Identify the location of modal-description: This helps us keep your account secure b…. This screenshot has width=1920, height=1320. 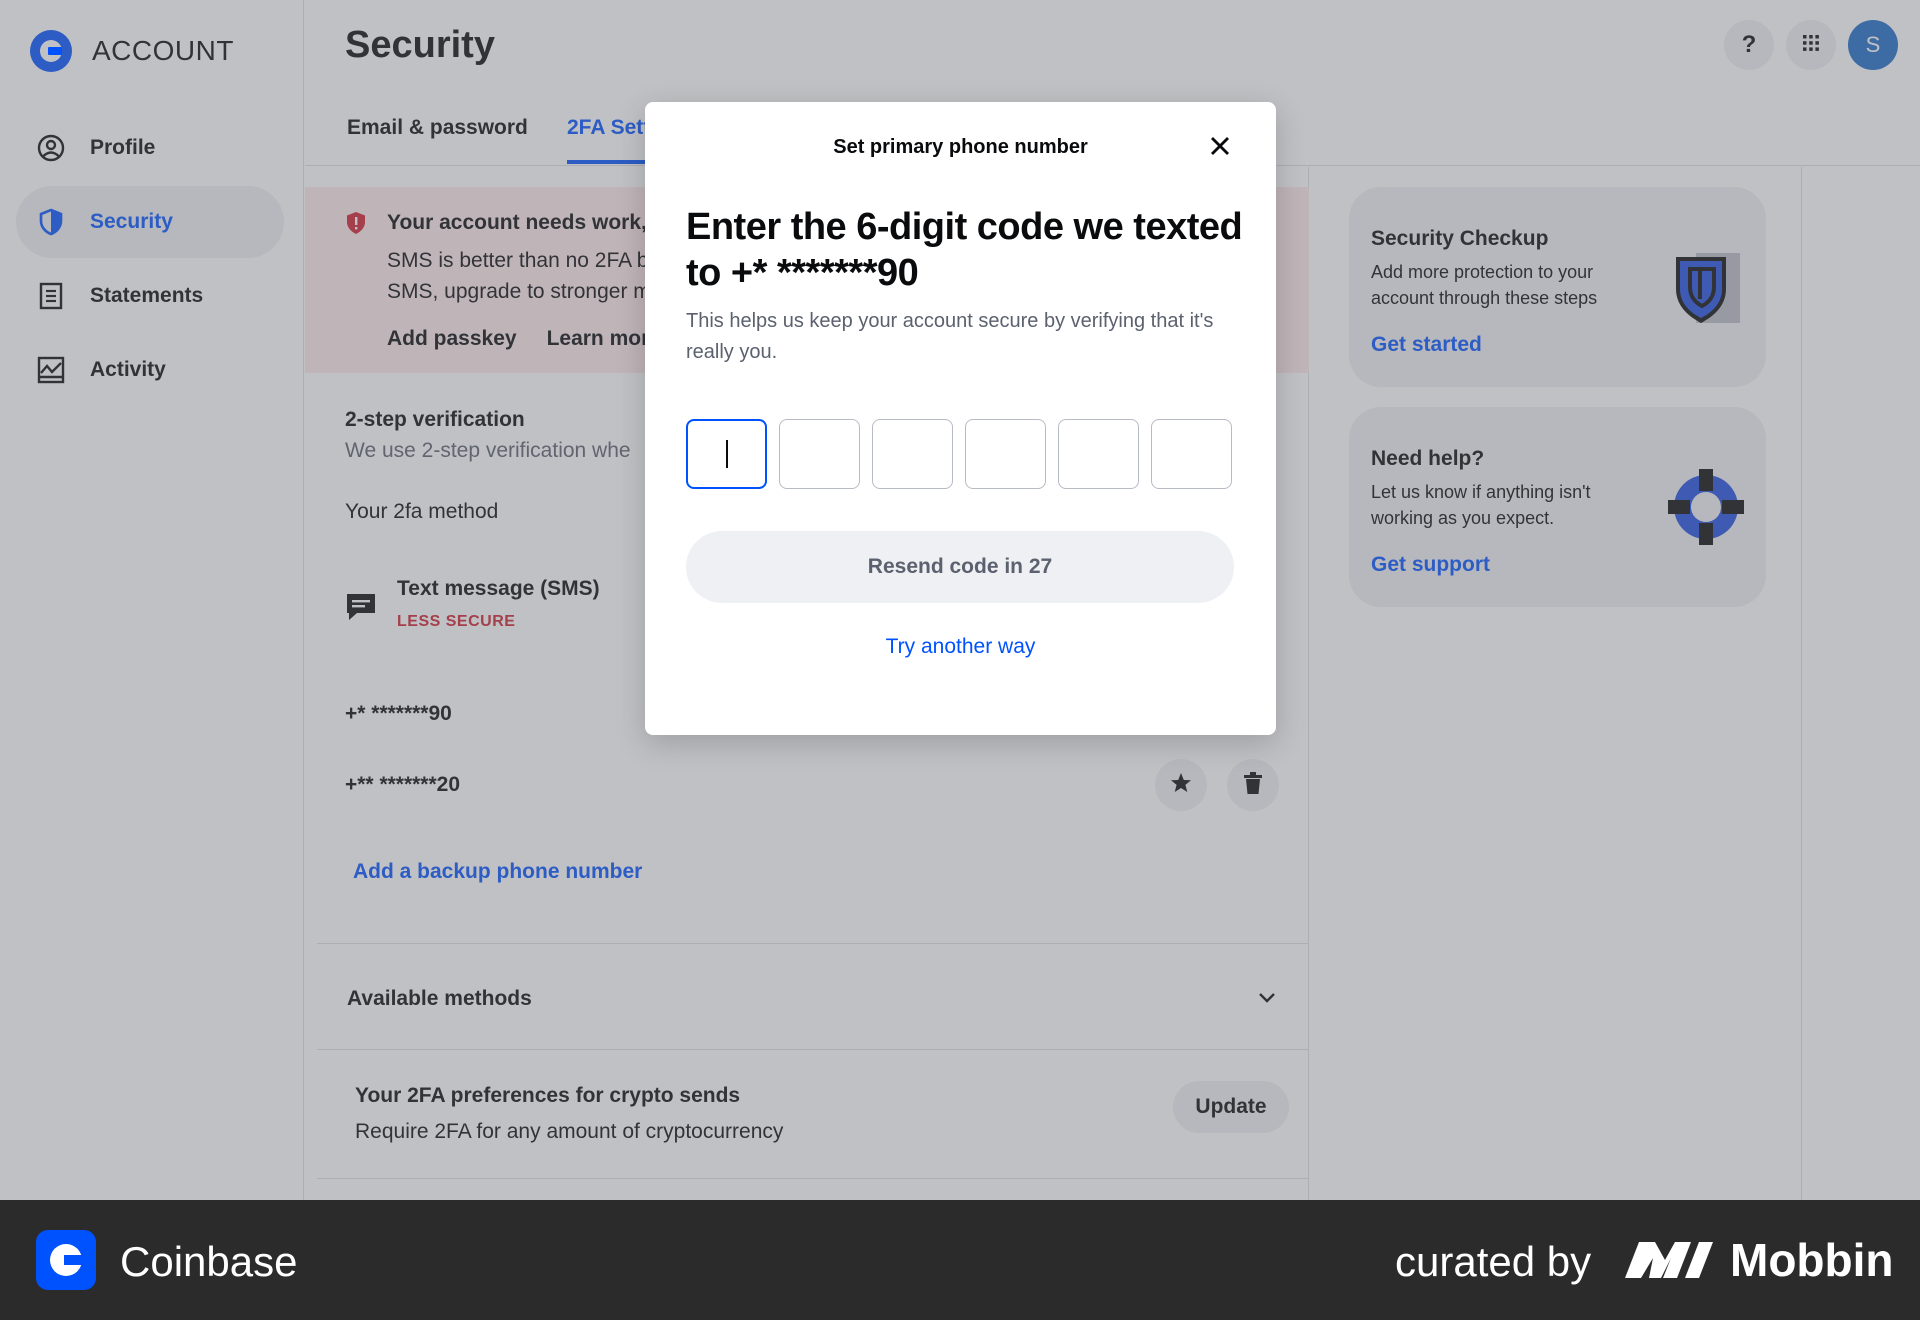
(950, 336).